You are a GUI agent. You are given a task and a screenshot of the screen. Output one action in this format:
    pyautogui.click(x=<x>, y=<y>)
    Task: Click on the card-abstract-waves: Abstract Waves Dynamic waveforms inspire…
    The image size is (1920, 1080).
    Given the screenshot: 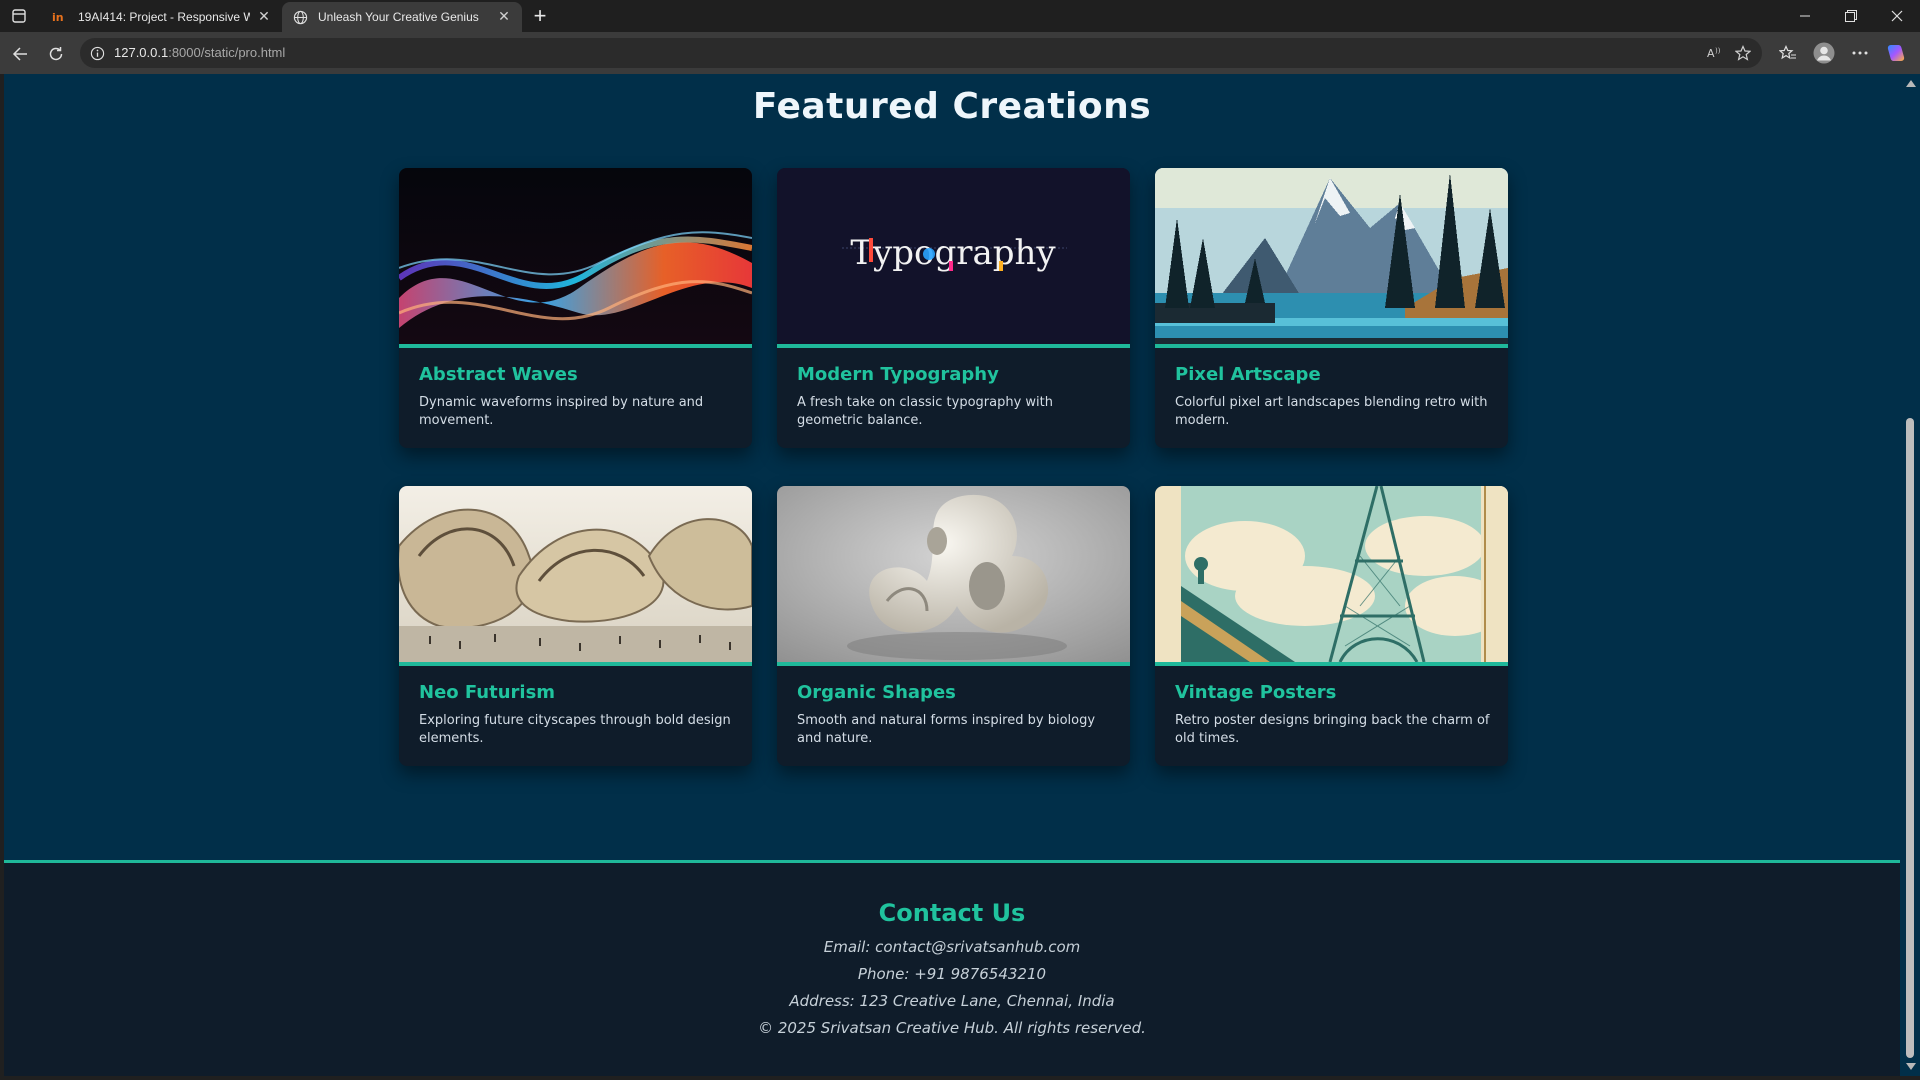 What is the action you would take?
    pyautogui.click(x=575, y=308)
    